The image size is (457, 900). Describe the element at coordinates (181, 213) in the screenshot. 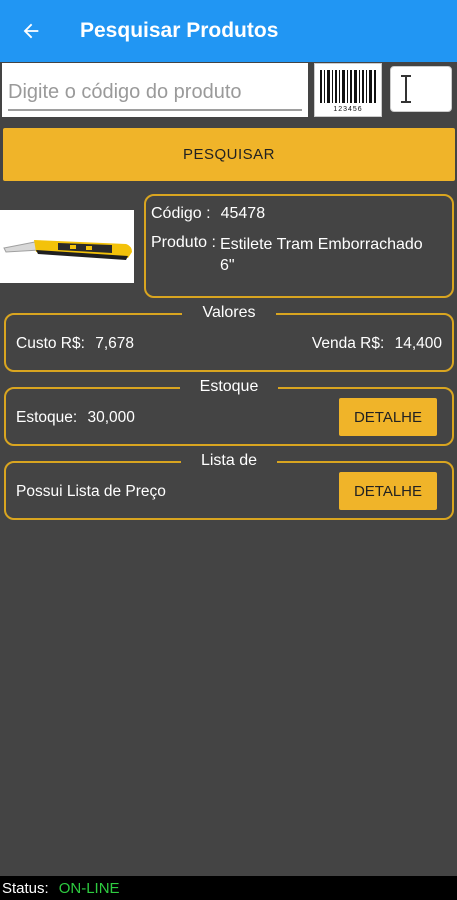

I see `product-code-label: Código :` at that location.